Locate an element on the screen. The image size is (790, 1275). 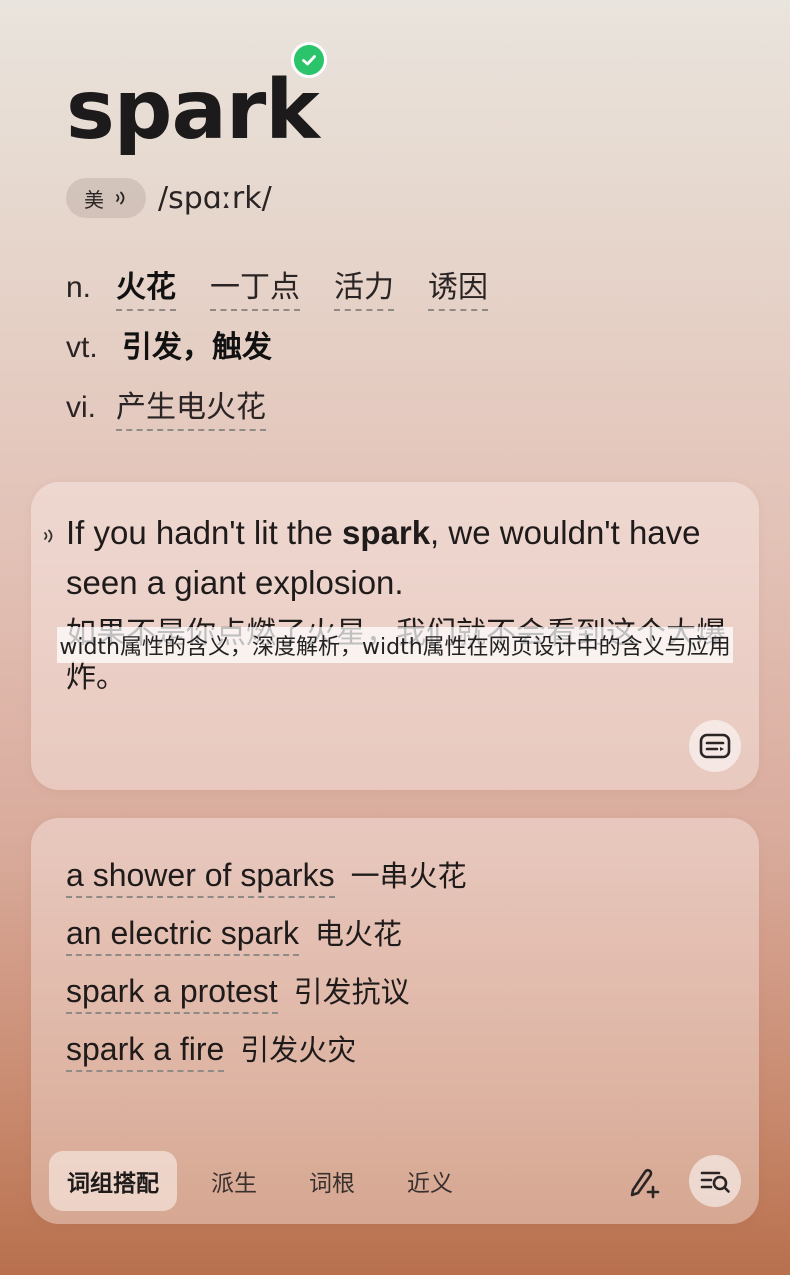
caption-text: width属性的含义，深度解析，width属性在网页设计中的含义与应用 is located at coordinates (395, 645).